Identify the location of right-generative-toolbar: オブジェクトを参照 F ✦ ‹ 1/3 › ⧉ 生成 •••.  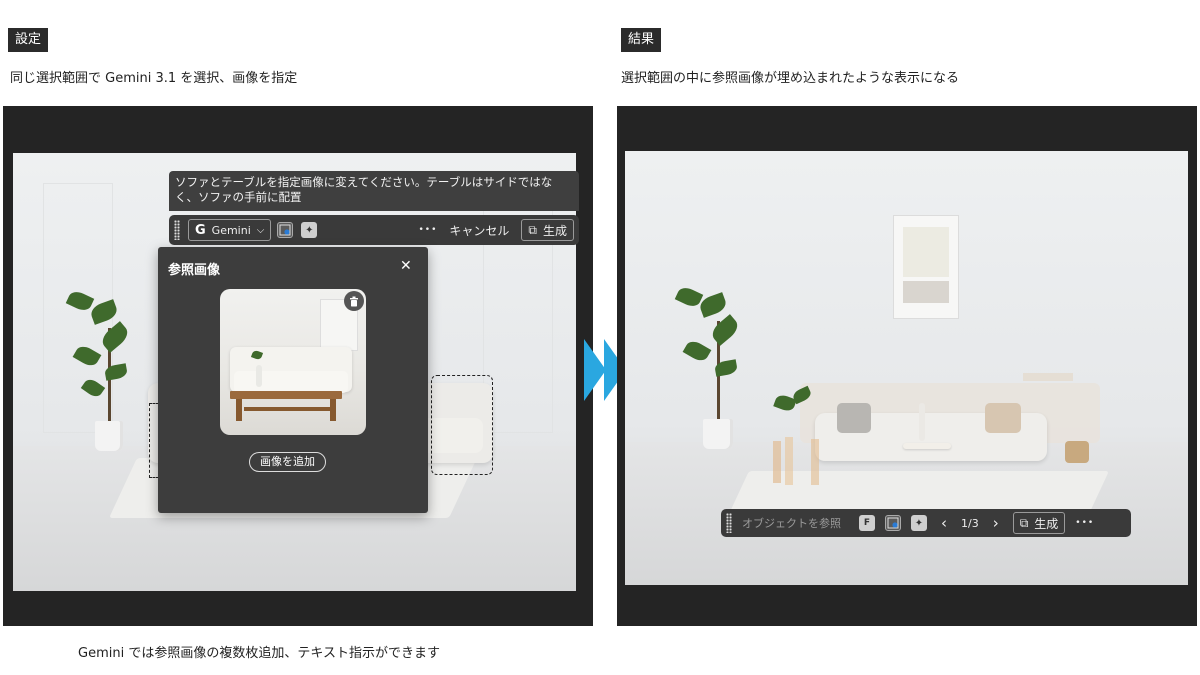
(926, 523).